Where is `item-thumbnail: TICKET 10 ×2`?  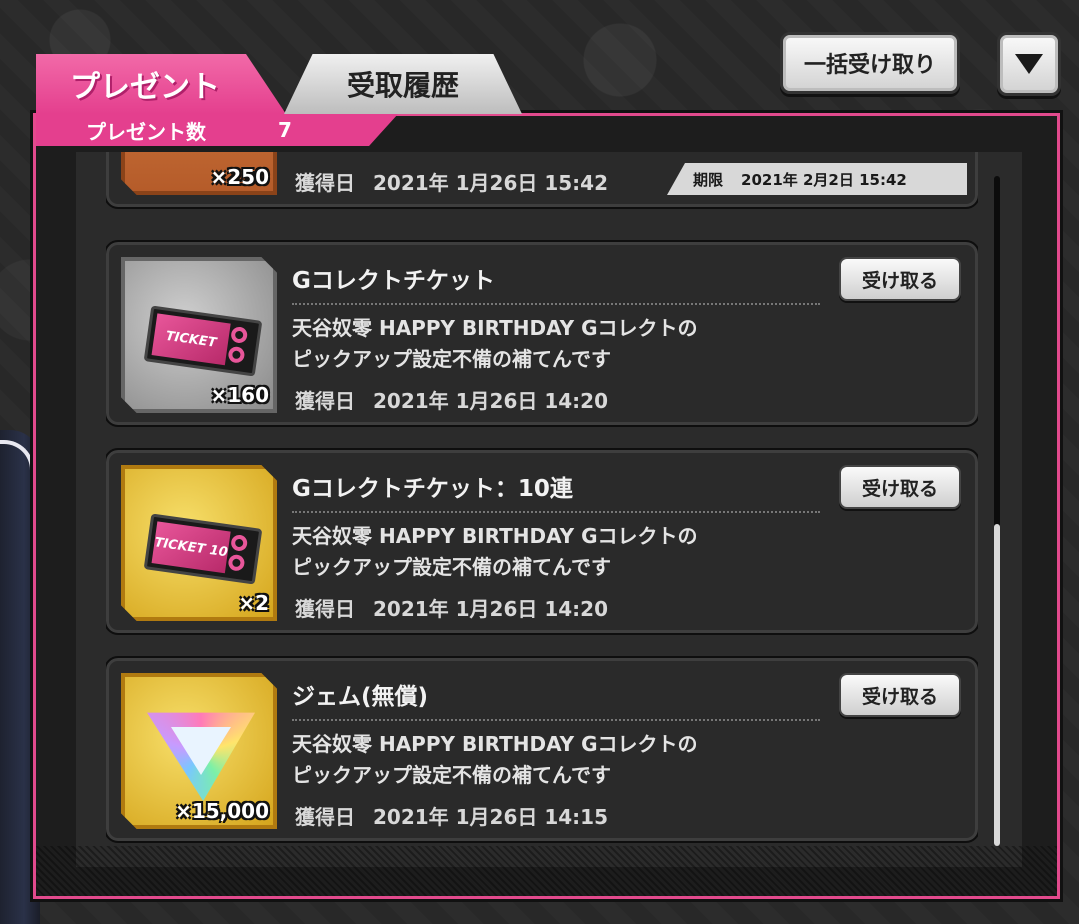
item-thumbnail: TICKET 10 ×2 is located at coordinates (199, 543).